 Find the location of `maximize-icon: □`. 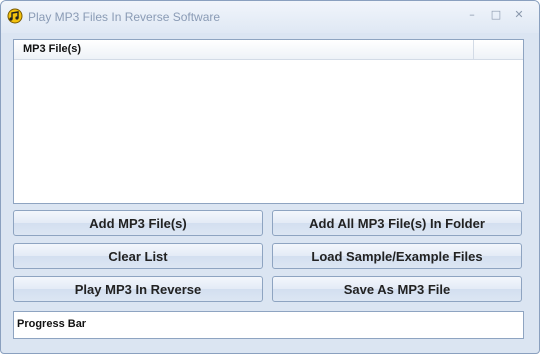

maximize-icon: □ is located at coordinates (496, 15).